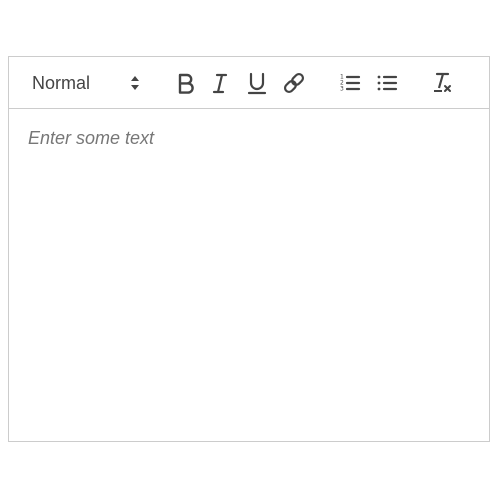 Image resolution: width=500 pixels, height=500 pixels. I want to click on link-icon, so click(294, 83).